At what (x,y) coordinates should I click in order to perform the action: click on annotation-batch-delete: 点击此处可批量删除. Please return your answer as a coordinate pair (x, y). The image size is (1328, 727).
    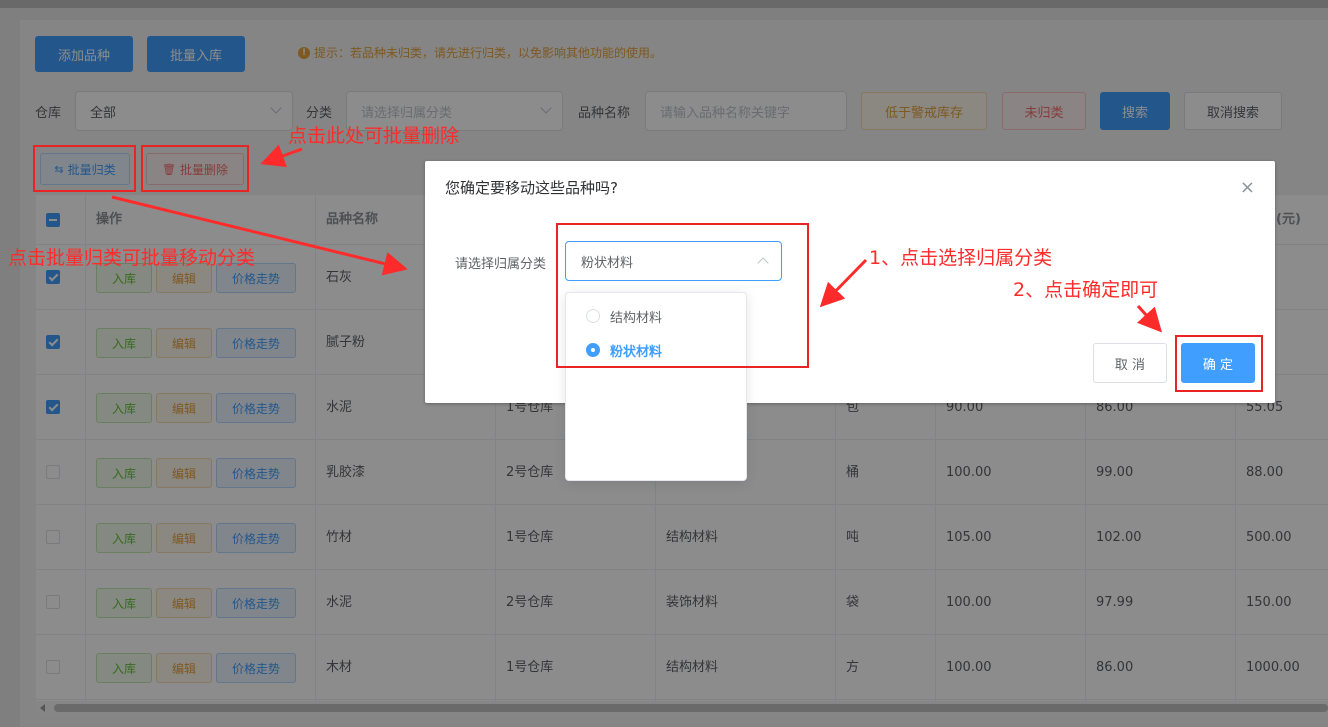
    Looking at the image, I should click on (374, 136).